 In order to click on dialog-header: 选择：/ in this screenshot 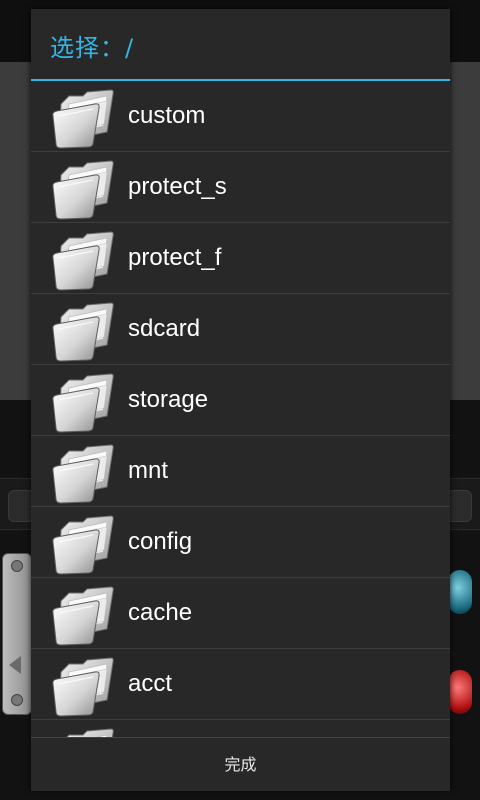, I will do `click(240, 44)`.